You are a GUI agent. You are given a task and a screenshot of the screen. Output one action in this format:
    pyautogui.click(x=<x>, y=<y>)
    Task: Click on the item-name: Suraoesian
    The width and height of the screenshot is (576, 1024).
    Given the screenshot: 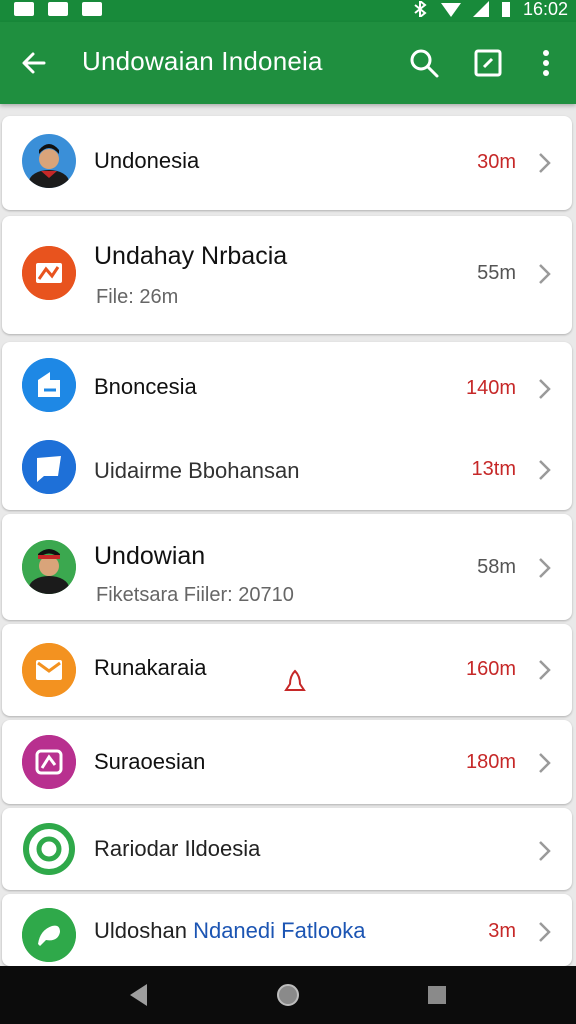 What is the action you would take?
    pyautogui.click(x=150, y=761)
    